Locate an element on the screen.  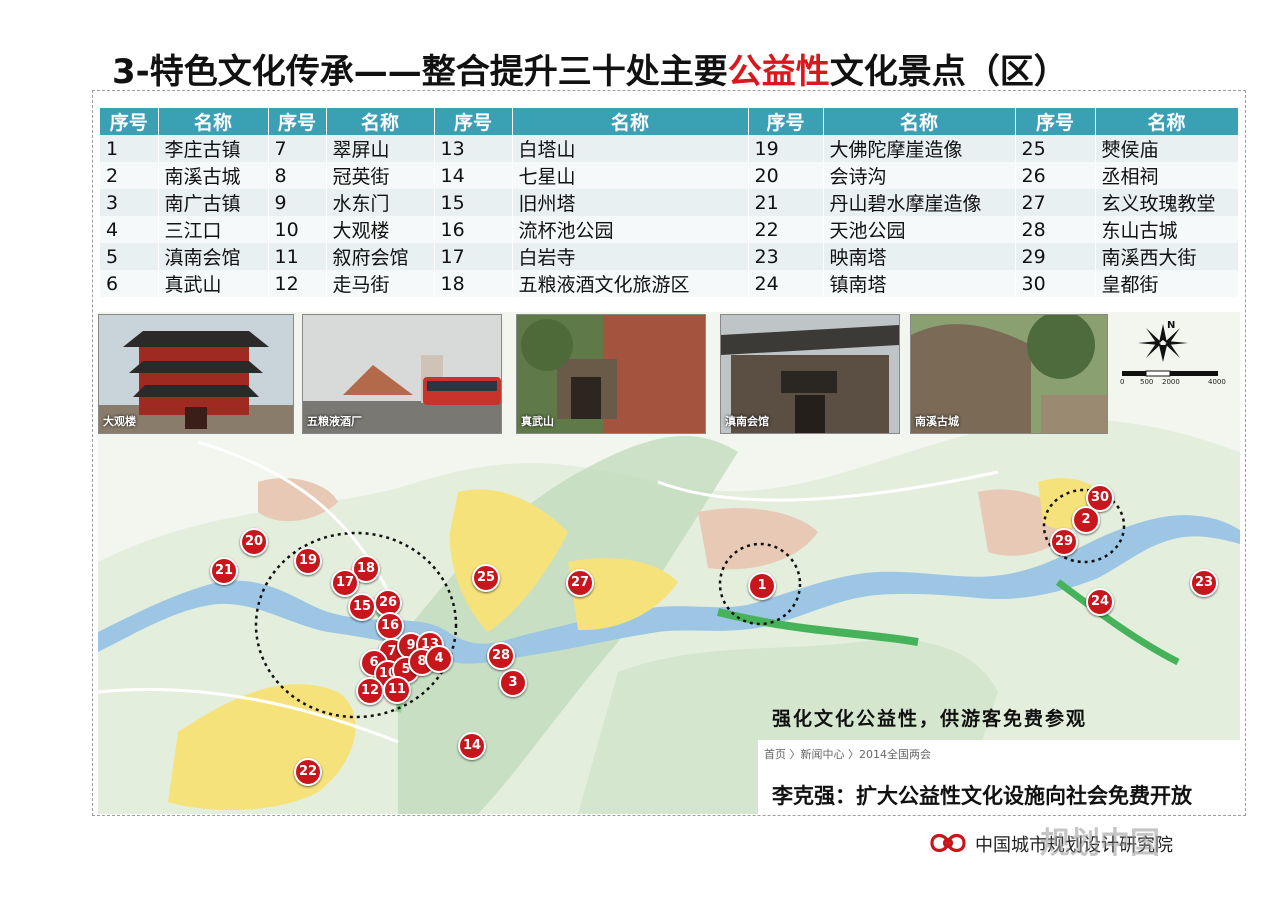
site-marker: 1 is located at coordinates (762, 586).